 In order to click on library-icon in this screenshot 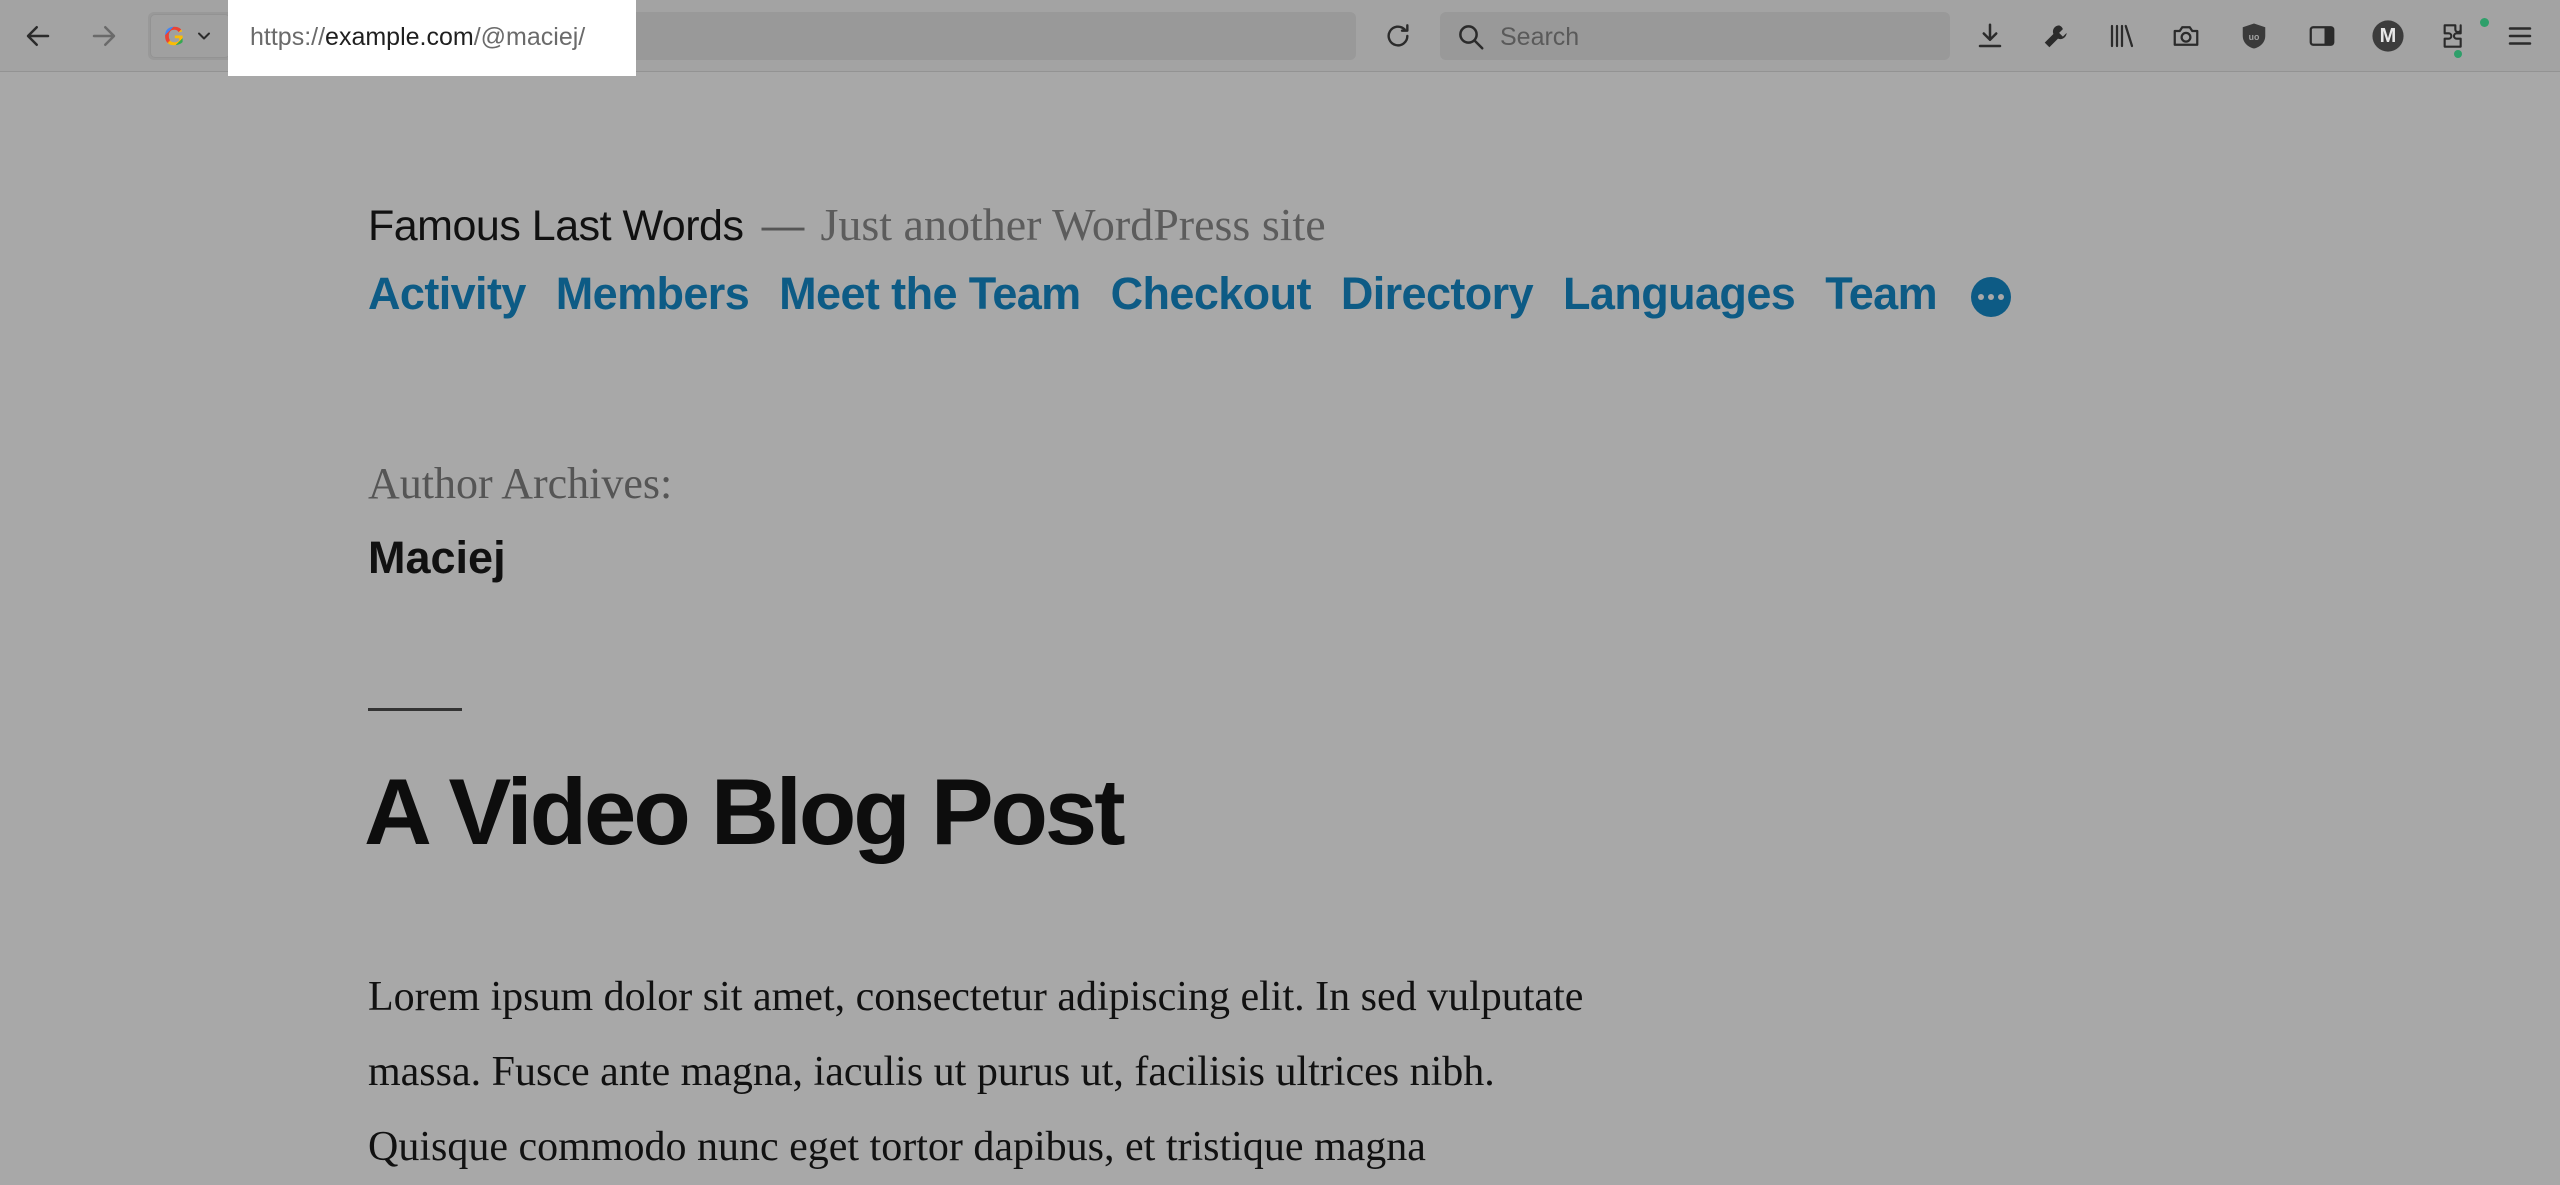, I will do `click(2122, 36)`.